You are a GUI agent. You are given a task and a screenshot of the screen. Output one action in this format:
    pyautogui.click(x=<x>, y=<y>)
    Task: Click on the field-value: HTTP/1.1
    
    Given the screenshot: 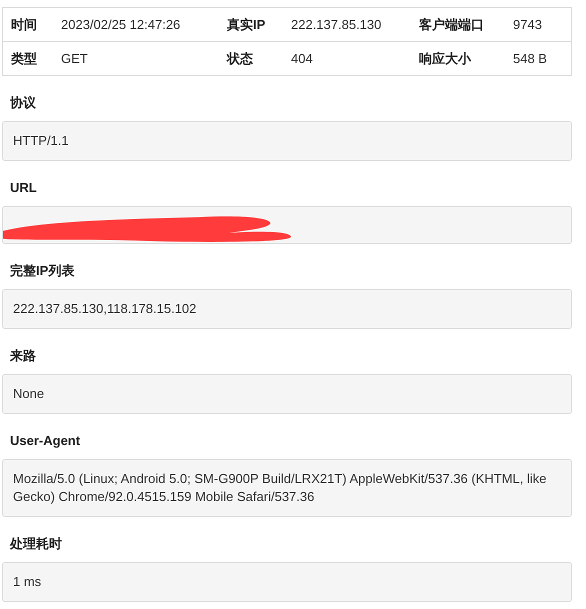 What is the action you would take?
    pyautogui.click(x=41, y=140)
    